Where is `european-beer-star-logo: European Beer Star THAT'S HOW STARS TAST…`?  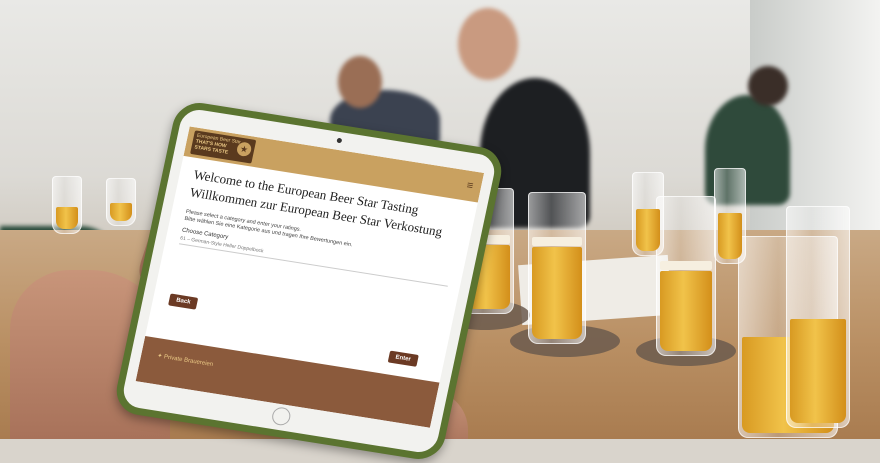 european-beer-star-logo: European Beer Star THAT'S HOW STARS TAST… is located at coordinates (223, 147).